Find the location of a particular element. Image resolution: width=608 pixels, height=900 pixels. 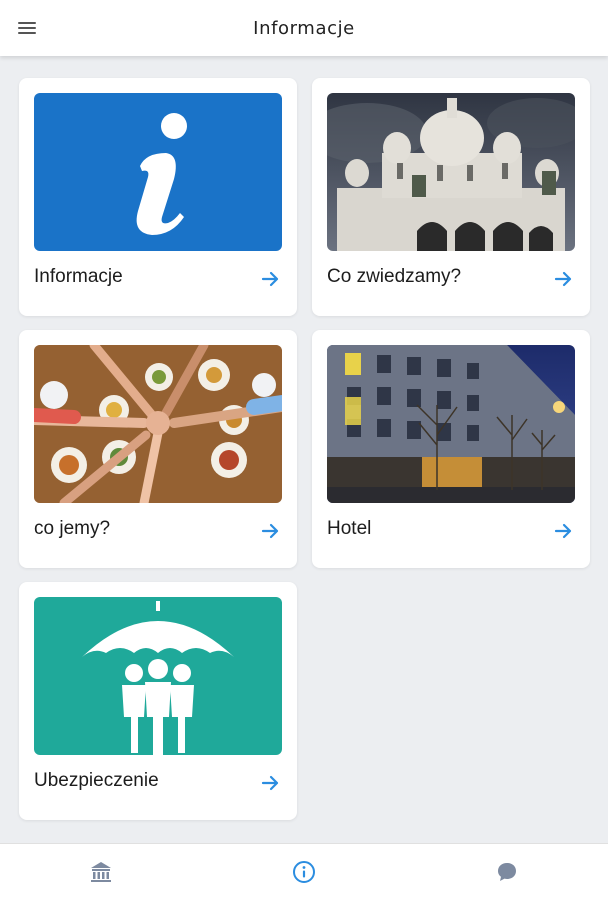

umbrella-family-icon is located at coordinates (158, 676).